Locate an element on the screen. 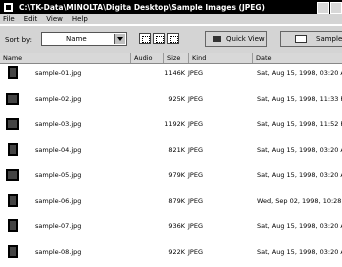 The width and height of the screenshot is (342, 267). file-date: Sat, Aug 15, 1998, 11:52 PM is located at coordinates (299, 124).